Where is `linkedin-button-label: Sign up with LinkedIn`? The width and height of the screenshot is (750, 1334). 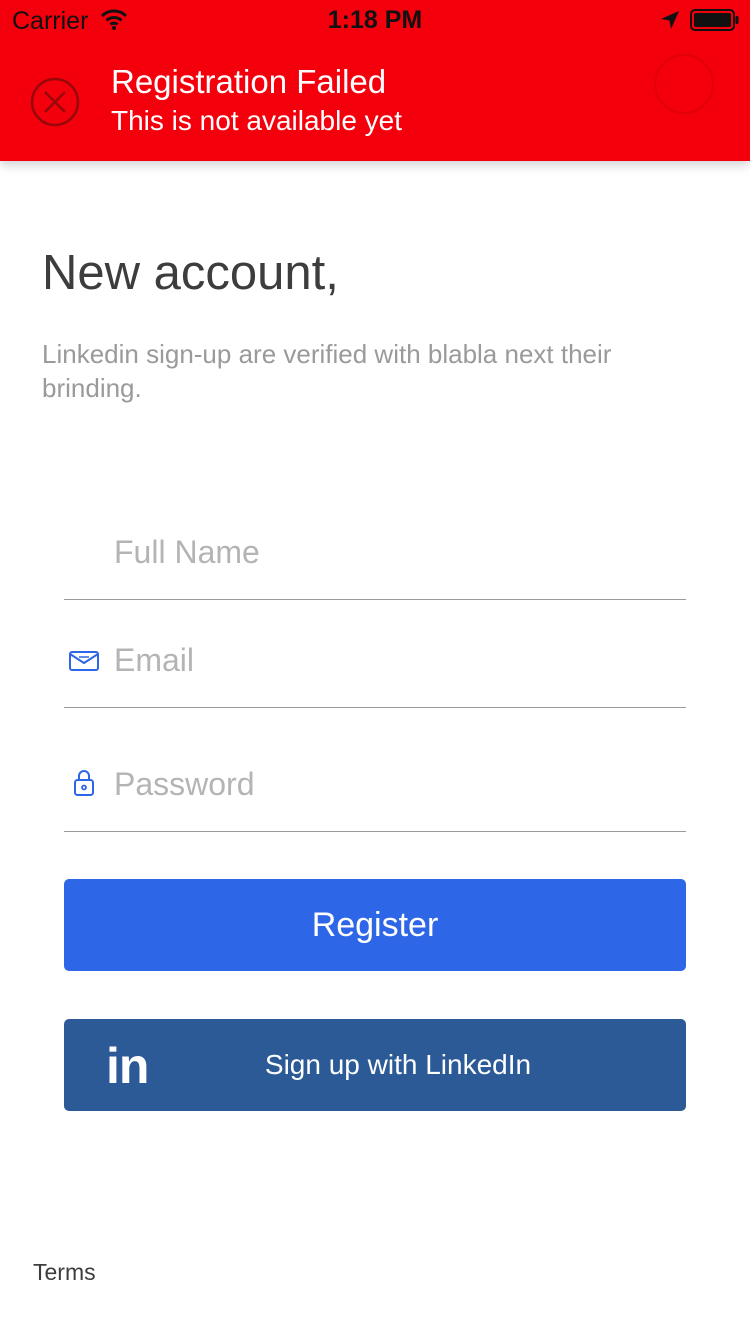
linkedin-button-label: Sign up with LinkedIn is located at coordinates (398, 1064).